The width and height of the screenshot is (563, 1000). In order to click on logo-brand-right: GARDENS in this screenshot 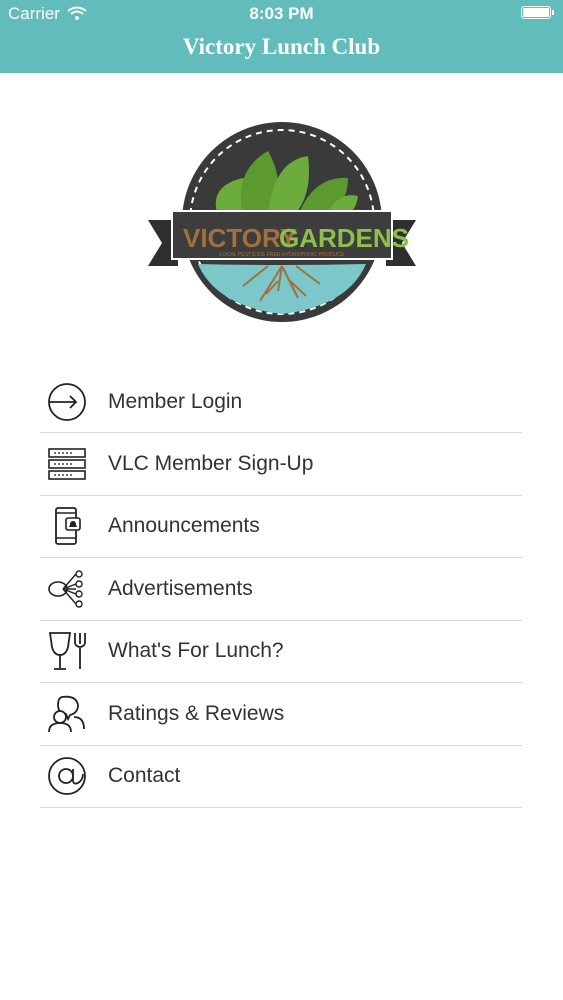, I will do `click(344, 238)`.